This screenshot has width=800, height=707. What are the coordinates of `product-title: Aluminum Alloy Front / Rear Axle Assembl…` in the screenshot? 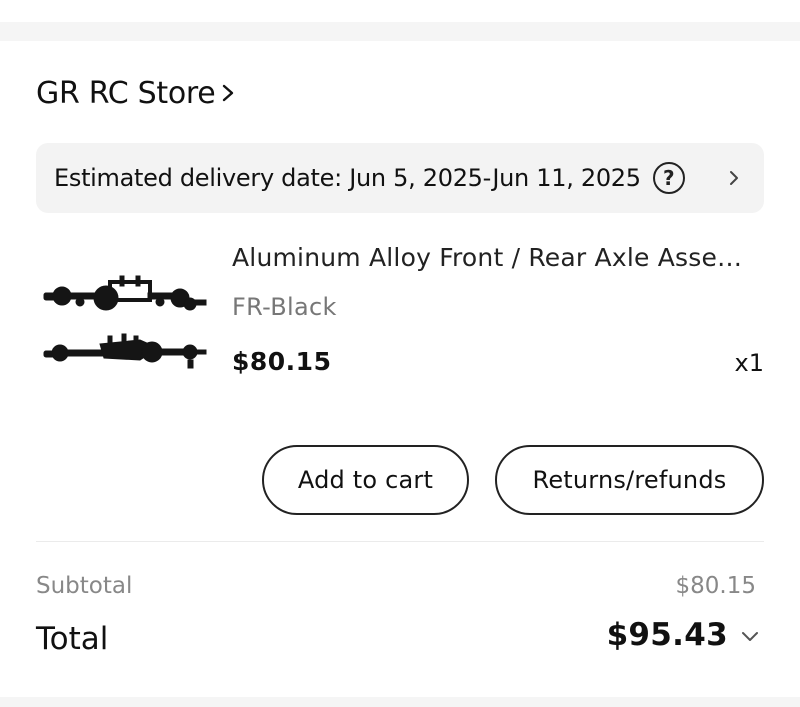 It's located at (499, 257).